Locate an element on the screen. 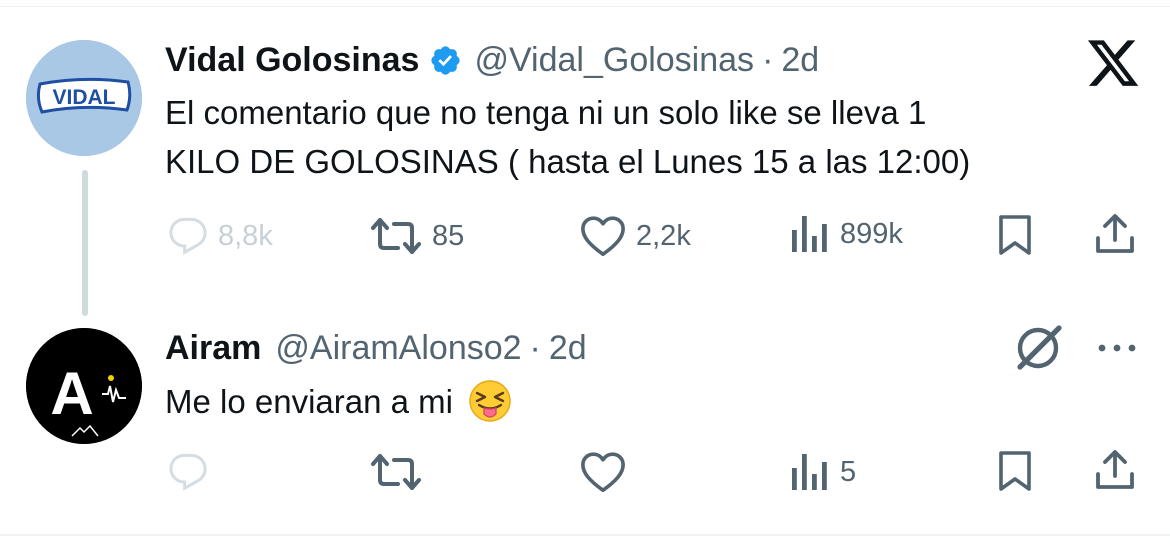  tweet-header: Vidal Golosinas @Vidal_Golosinas · 2d is located at coordinates (492, 60).